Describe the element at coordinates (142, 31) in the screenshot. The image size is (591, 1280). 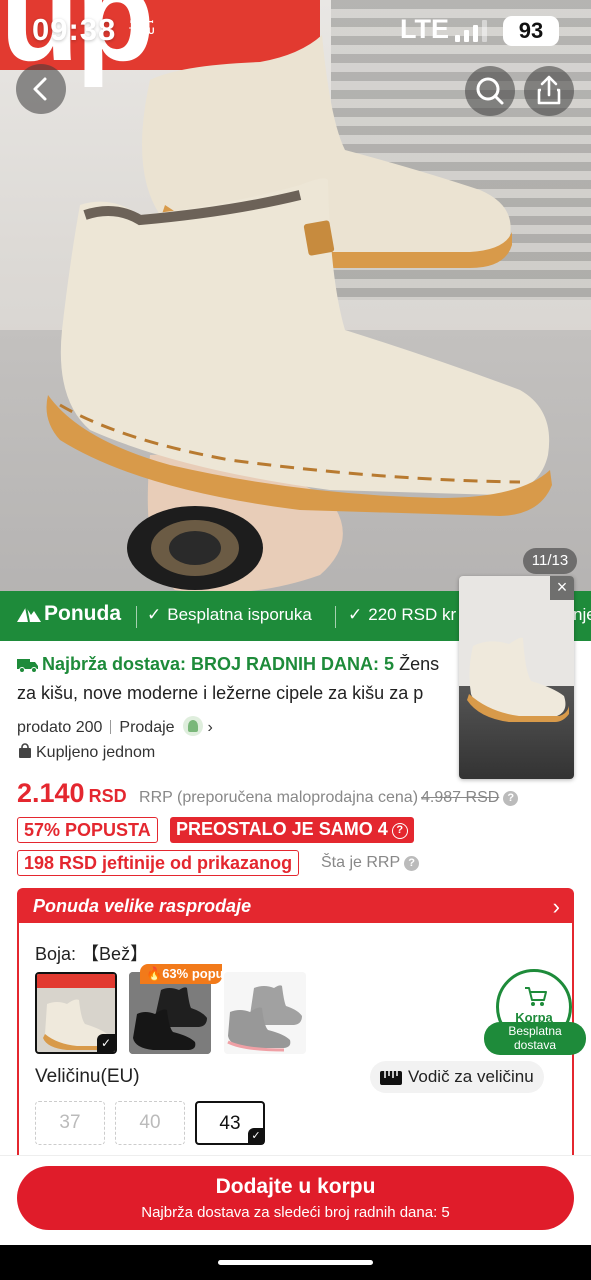
I see `carrier-line2: TEMU` at that location.